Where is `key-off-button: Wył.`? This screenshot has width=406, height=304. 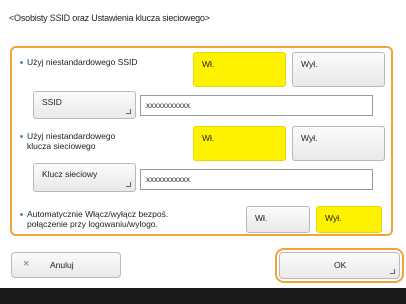
key-off-button: Wył. is located at coordinates (338, 143).